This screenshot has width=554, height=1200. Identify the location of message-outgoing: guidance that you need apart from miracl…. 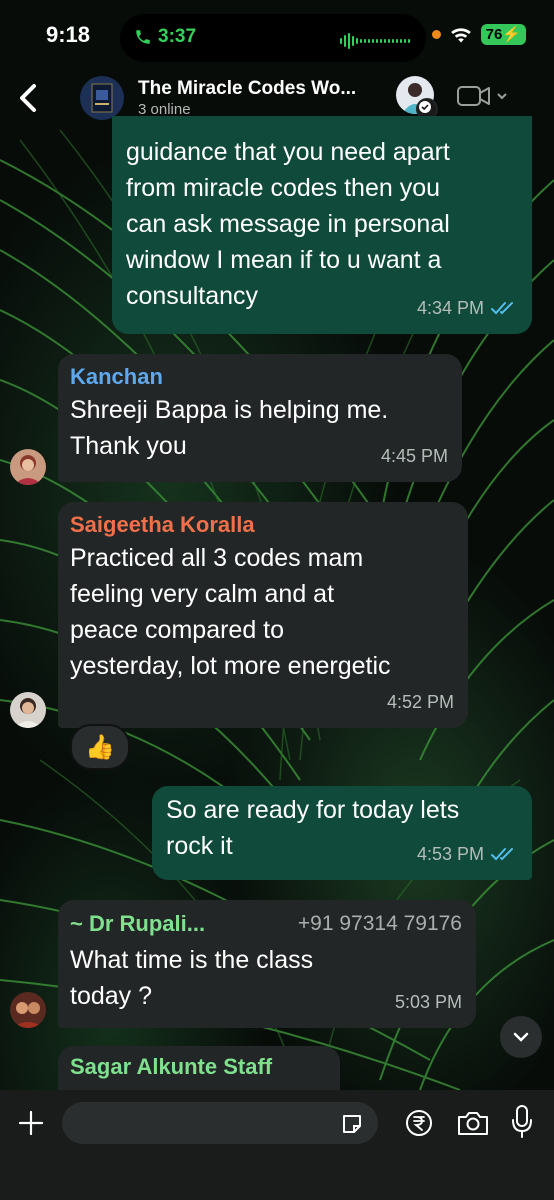
(322, 225).